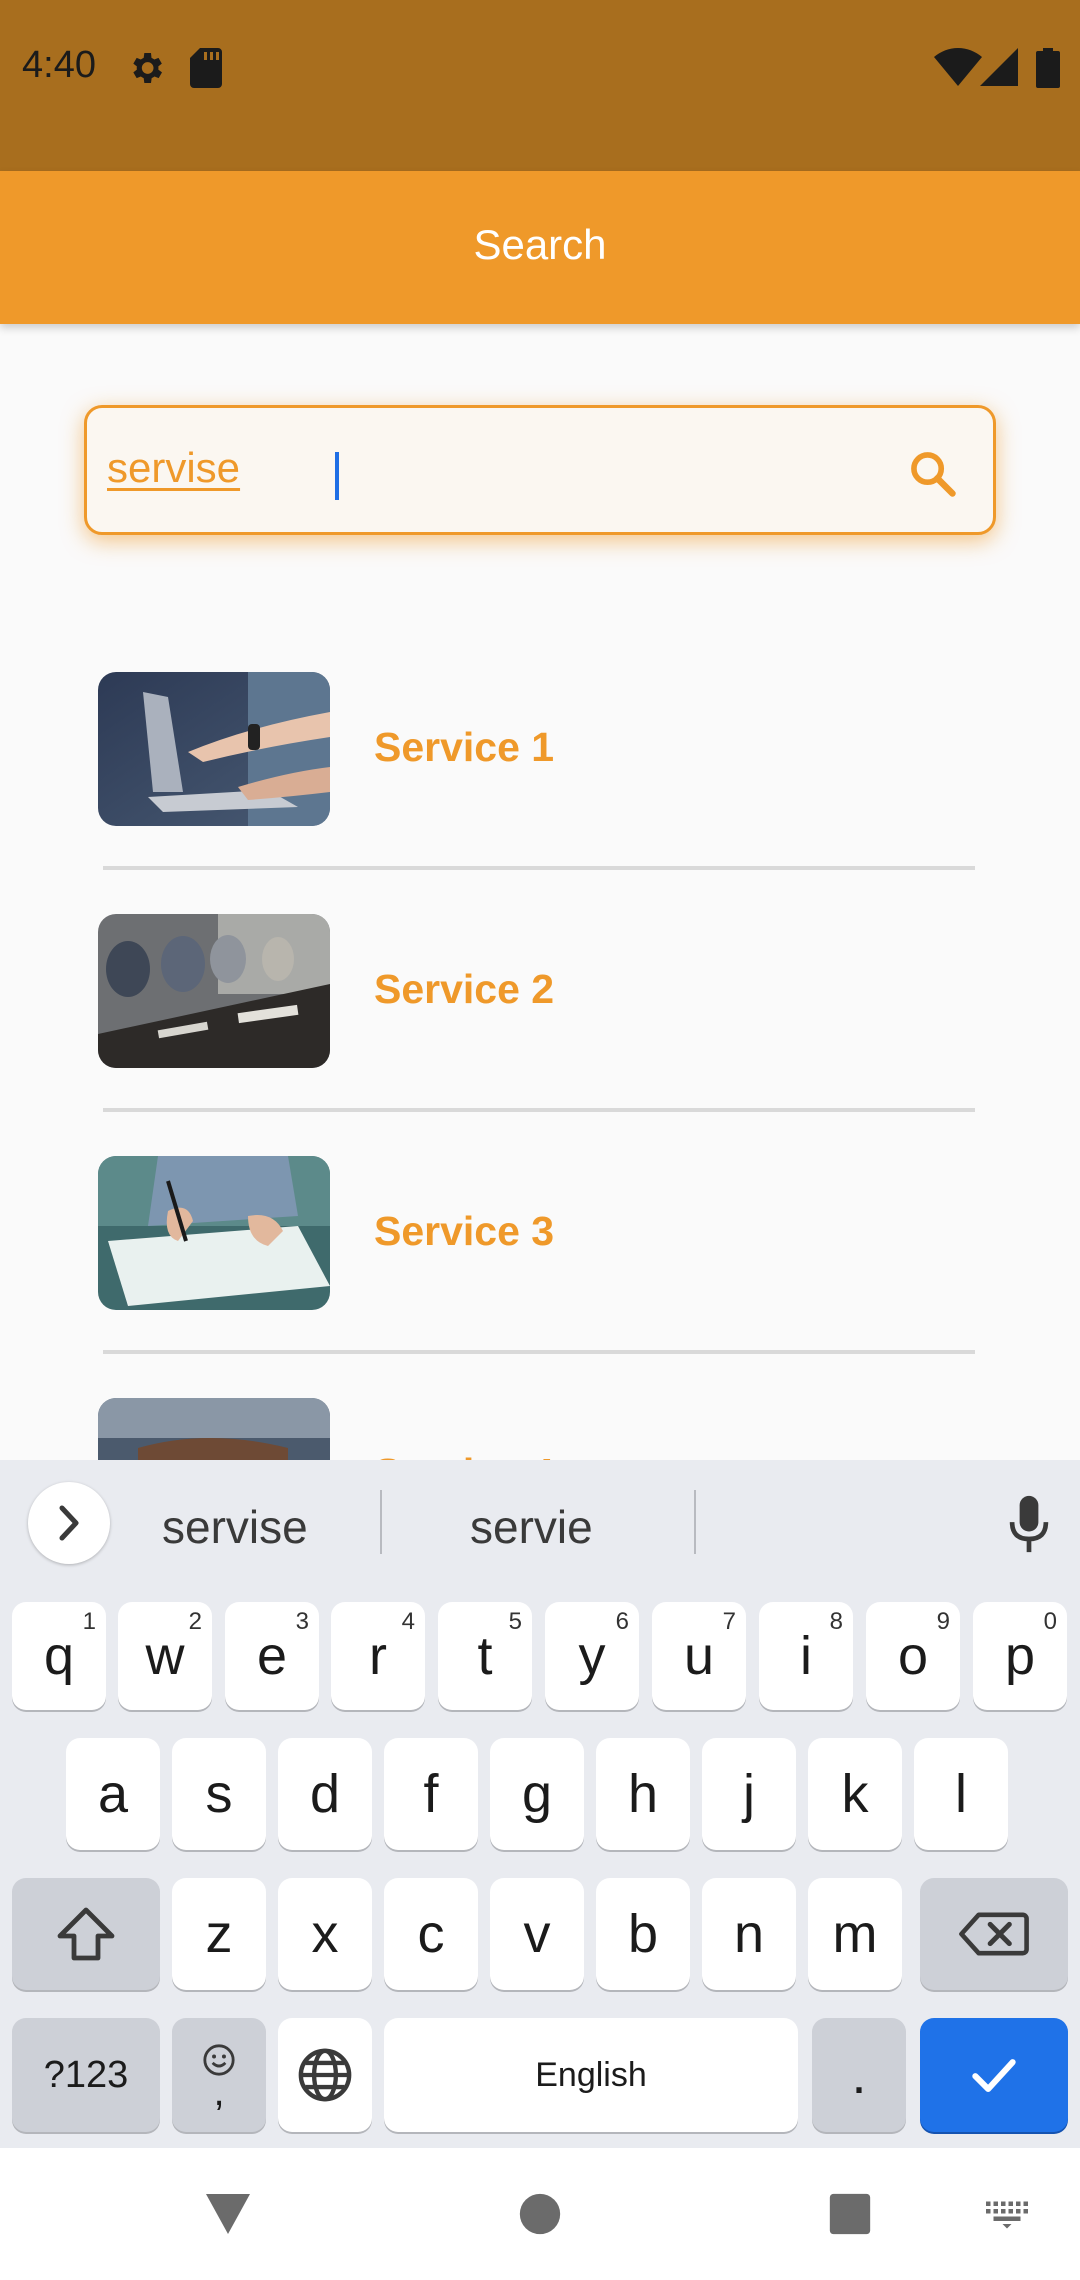 The height and width of the screenshot is (2280, 1080). What do you see at coordinates (850, 2214) in the screenshot?
I see `recents-icon` at bounding box center [850, 2214].